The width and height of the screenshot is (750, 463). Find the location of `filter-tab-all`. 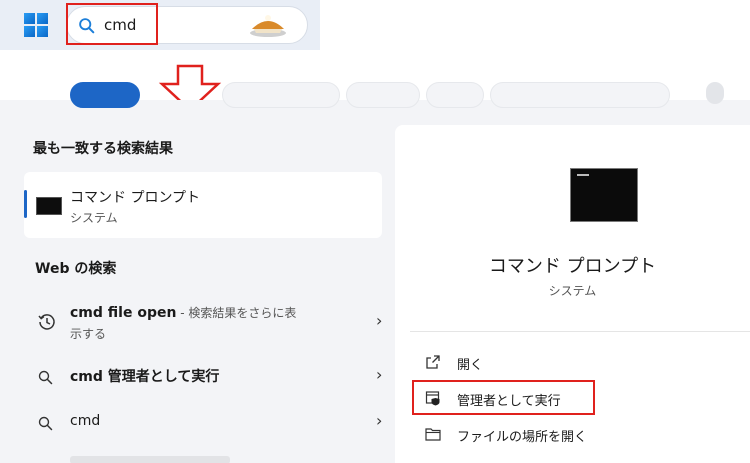

filter-tab-all is located at coordinates (105, 95).